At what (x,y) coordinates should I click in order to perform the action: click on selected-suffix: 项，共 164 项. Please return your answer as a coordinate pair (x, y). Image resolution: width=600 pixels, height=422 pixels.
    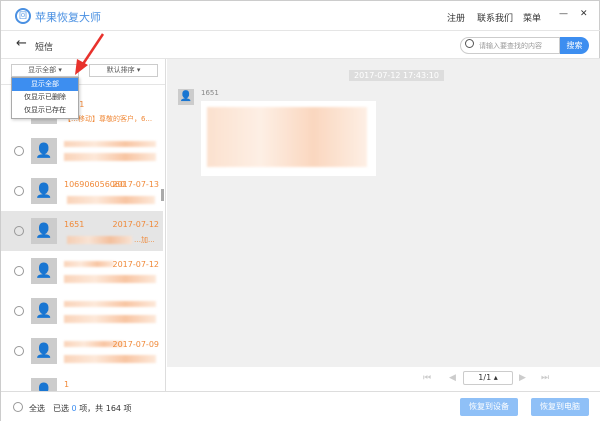
    Looking at the image, I should click on (105, 408).